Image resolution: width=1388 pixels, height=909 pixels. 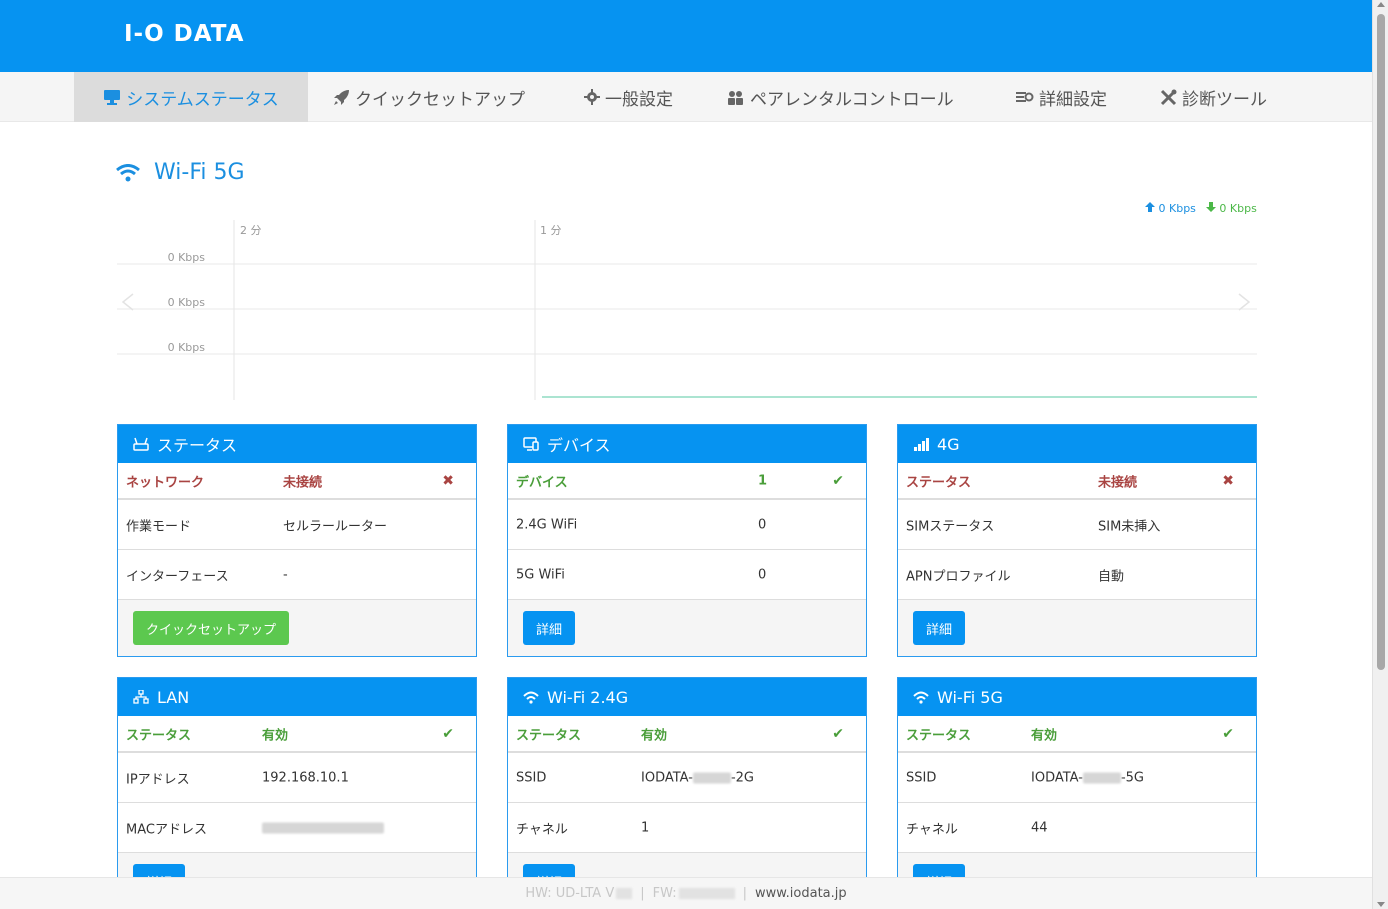 I want to click on lte-details-button: 詳細, so click(x=939, y=628).